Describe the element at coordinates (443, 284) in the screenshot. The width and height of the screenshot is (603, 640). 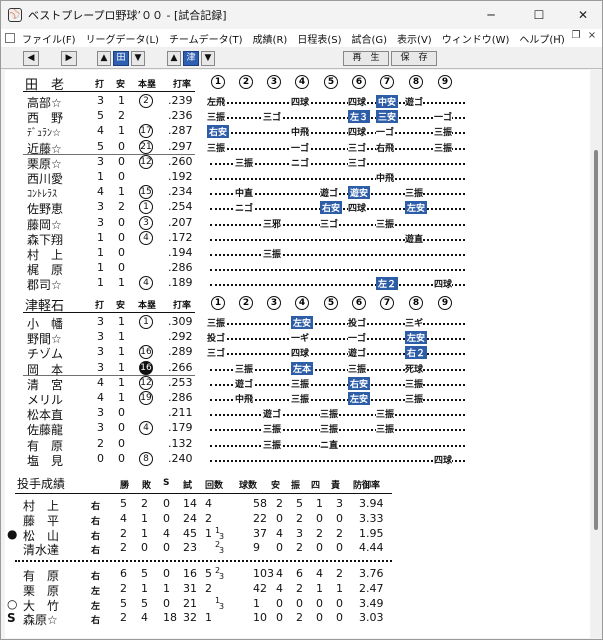
I see `team-a-at-bat-result: 四球` at that location.